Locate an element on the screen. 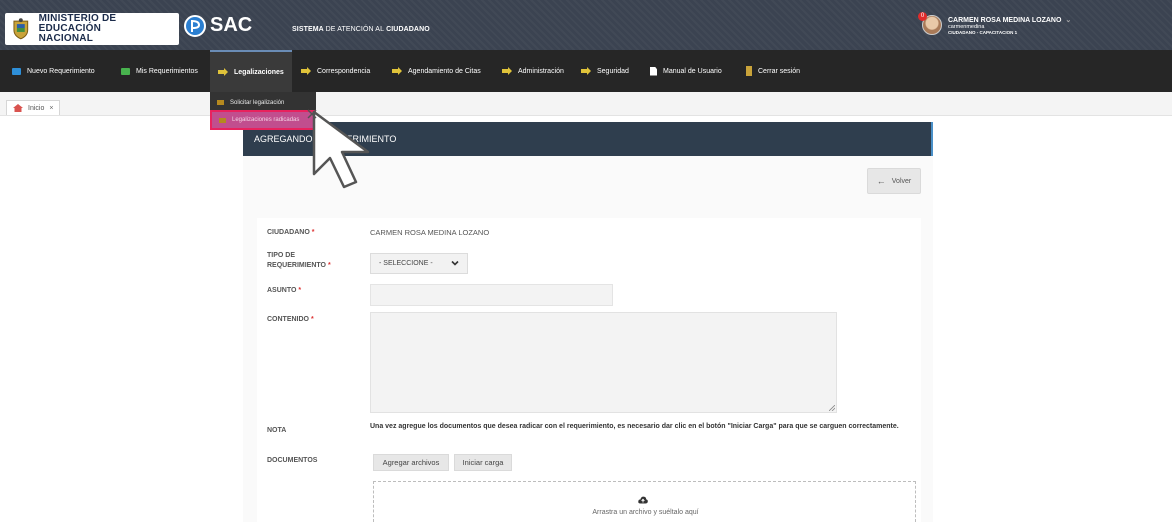 This screenshot has height=522, width=1172. home-icon is located at coordinates (18, 108).